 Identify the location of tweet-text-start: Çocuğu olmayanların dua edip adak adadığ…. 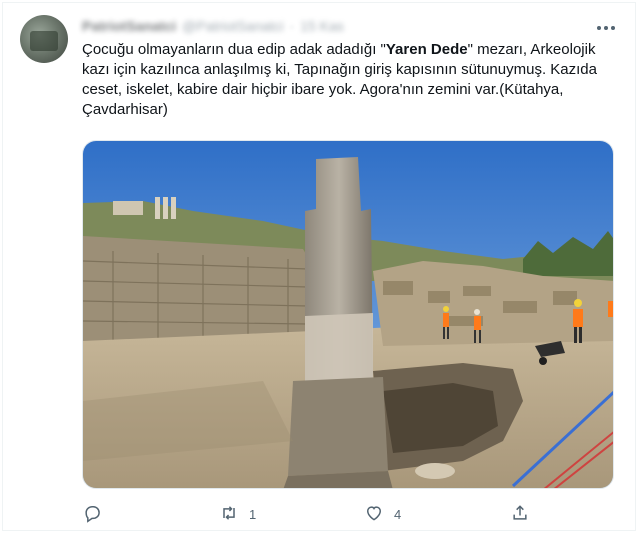
(234, 49).